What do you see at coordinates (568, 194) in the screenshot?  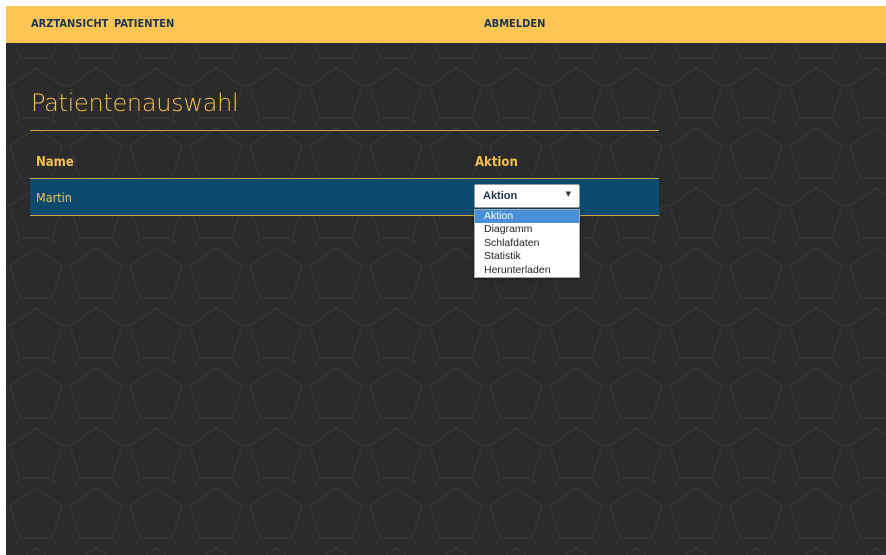 I see `chevron-down-icon: ▼` at bounding box center [568, 194].